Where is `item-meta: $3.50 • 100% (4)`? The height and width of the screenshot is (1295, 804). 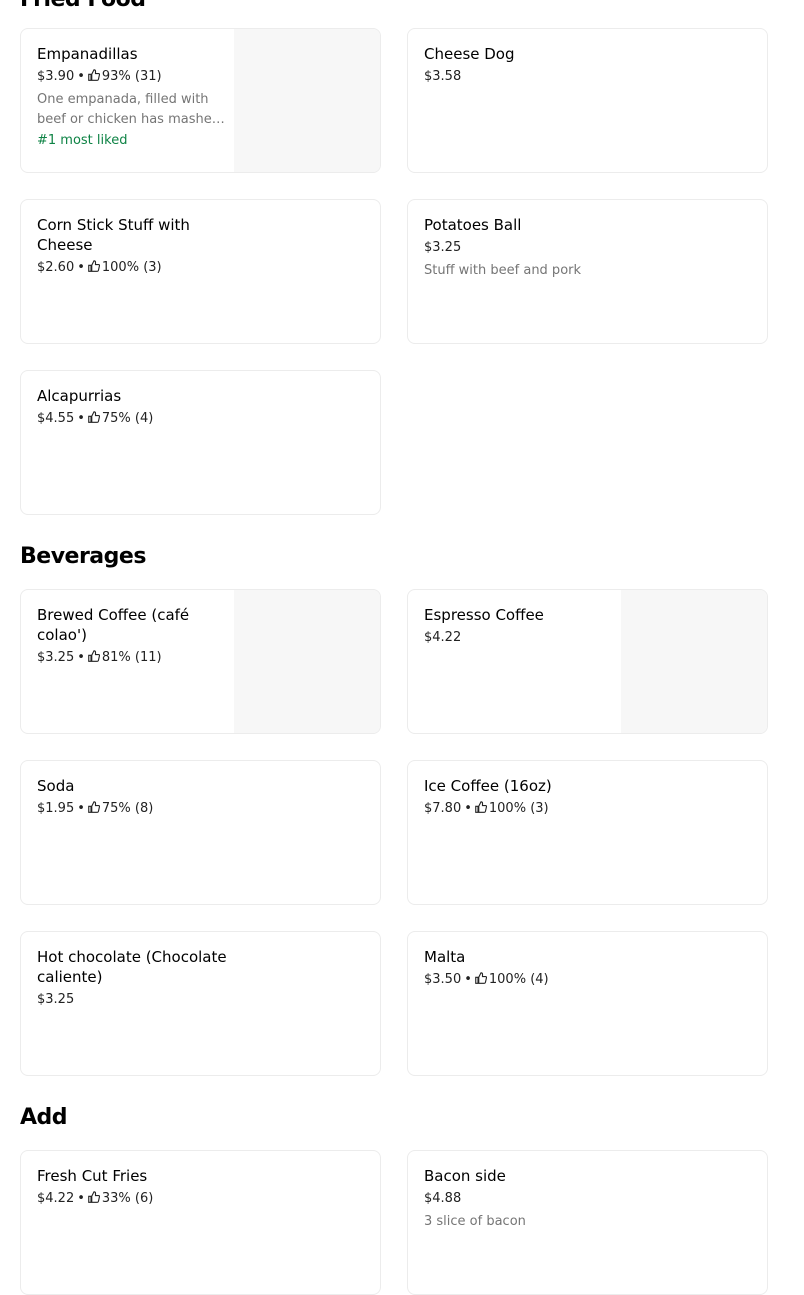
item-meta: $3.50 • 100% (4) is located at coordinates (521, 980).